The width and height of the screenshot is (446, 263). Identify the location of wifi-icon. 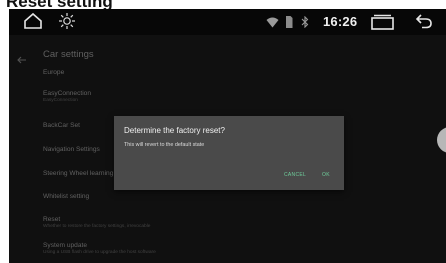
(272, 24).